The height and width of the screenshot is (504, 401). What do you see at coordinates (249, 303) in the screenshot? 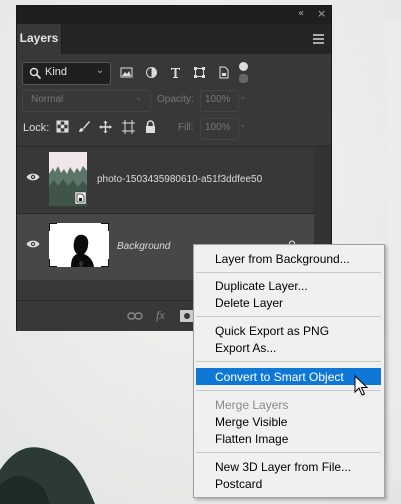
I see `menu-item-delete-layer: Delete Layer` at bounding box center [249, 303].